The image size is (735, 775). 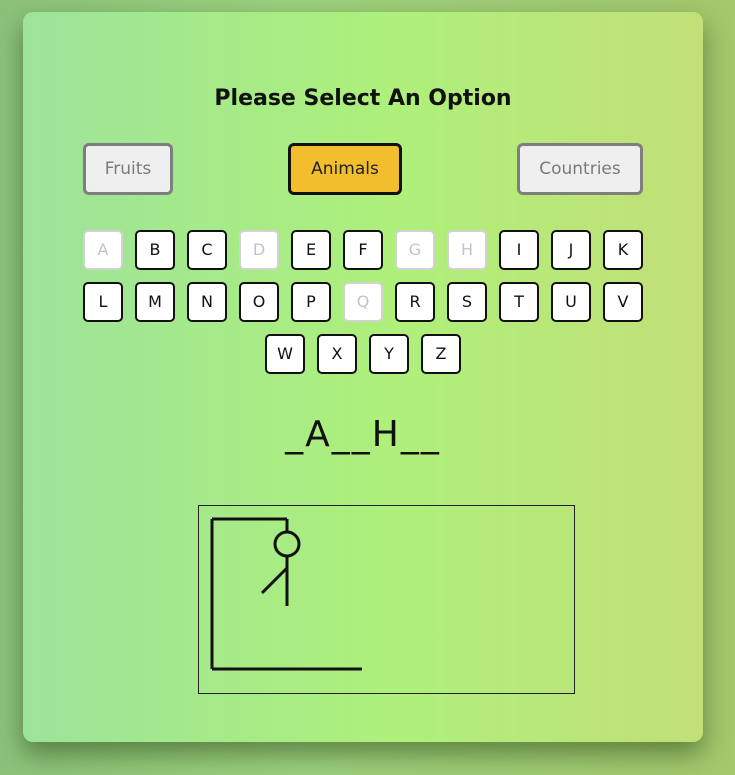 I want to click on hangman-head, so click(x=287, y=544).